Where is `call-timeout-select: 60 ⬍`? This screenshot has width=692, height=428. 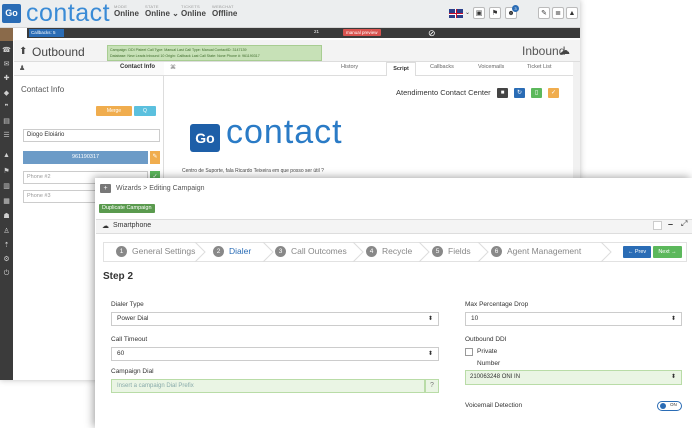 call-timeout-select: 60 ⬍ is located at coordinates (275, 354).